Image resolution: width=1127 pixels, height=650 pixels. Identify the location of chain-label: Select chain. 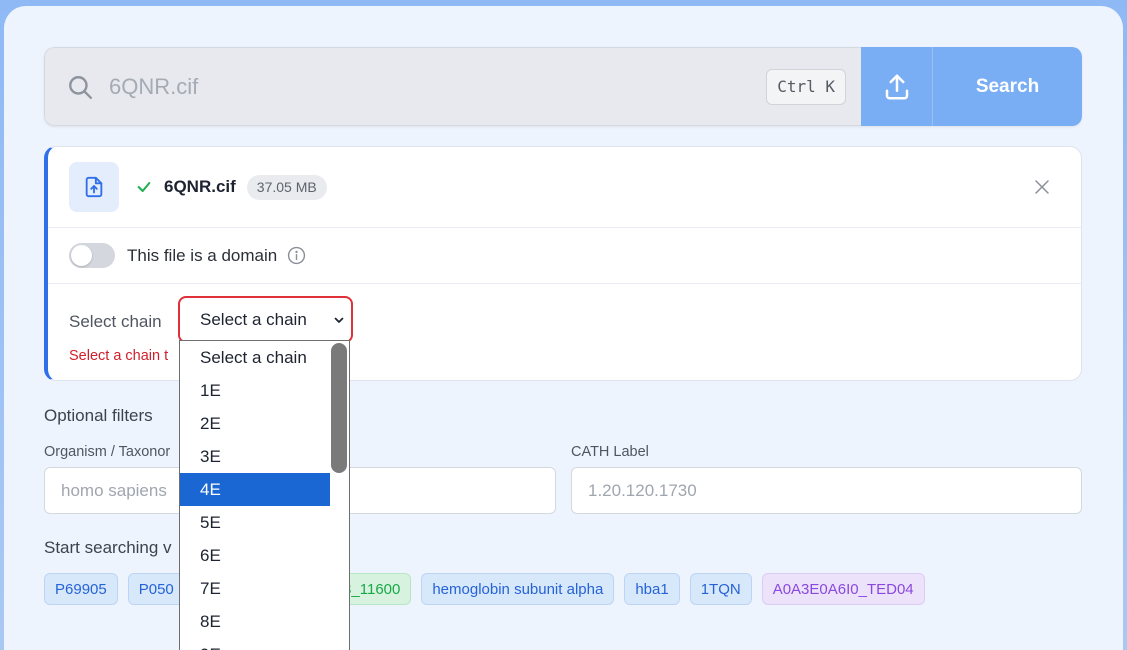
(115, 321).